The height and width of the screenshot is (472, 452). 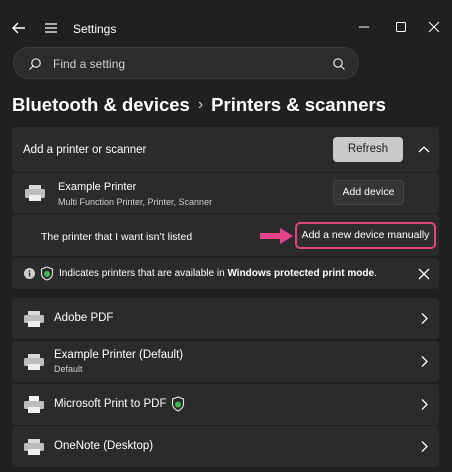 What do you see at coordinates (401, 27) in the screenshot?
I see `maximize-icon` at bounding box center [401, 27].